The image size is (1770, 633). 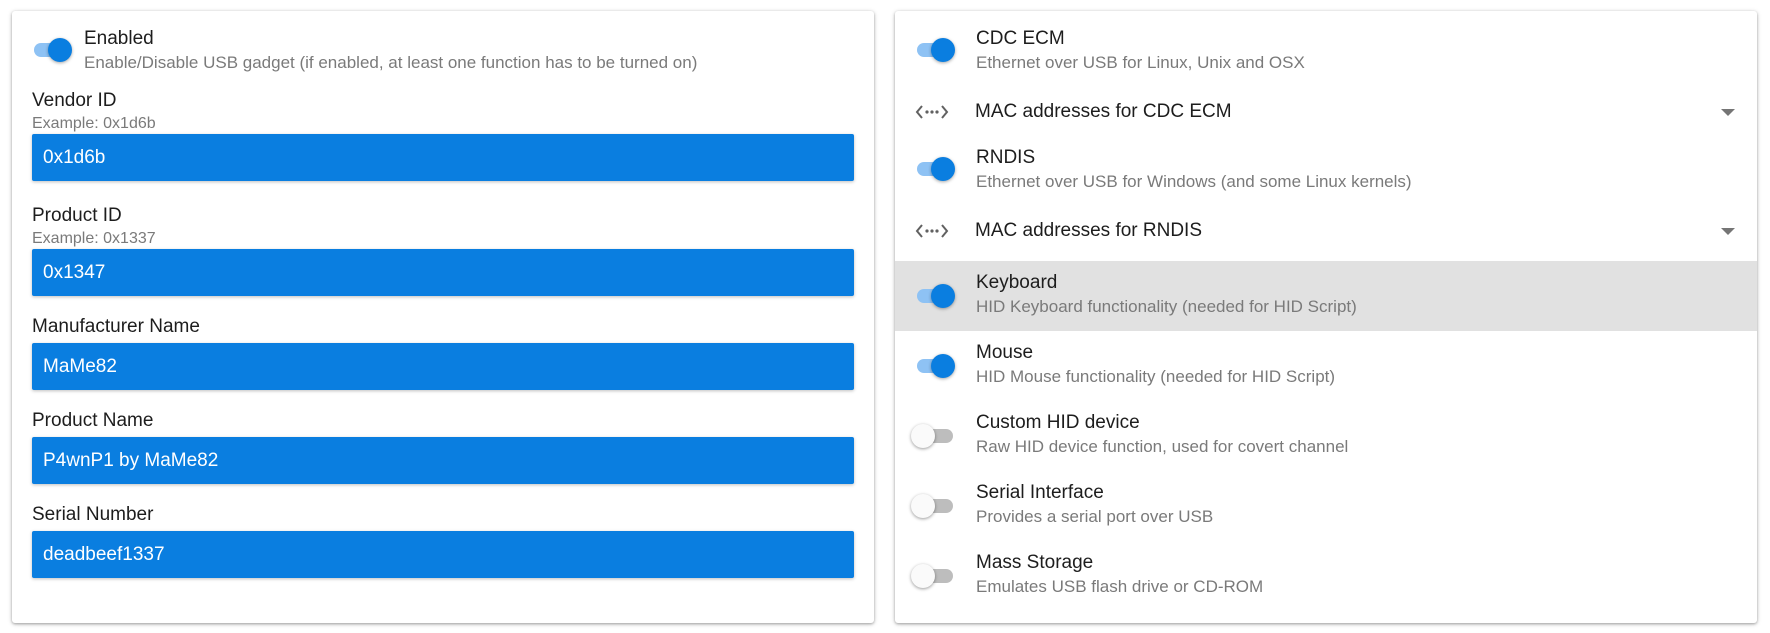 What do you see at coordinates (1095, 516) in the screenshot?
I see `serial-subtitle: Provides a serial port over USB` at bounding box center [1095, 516].